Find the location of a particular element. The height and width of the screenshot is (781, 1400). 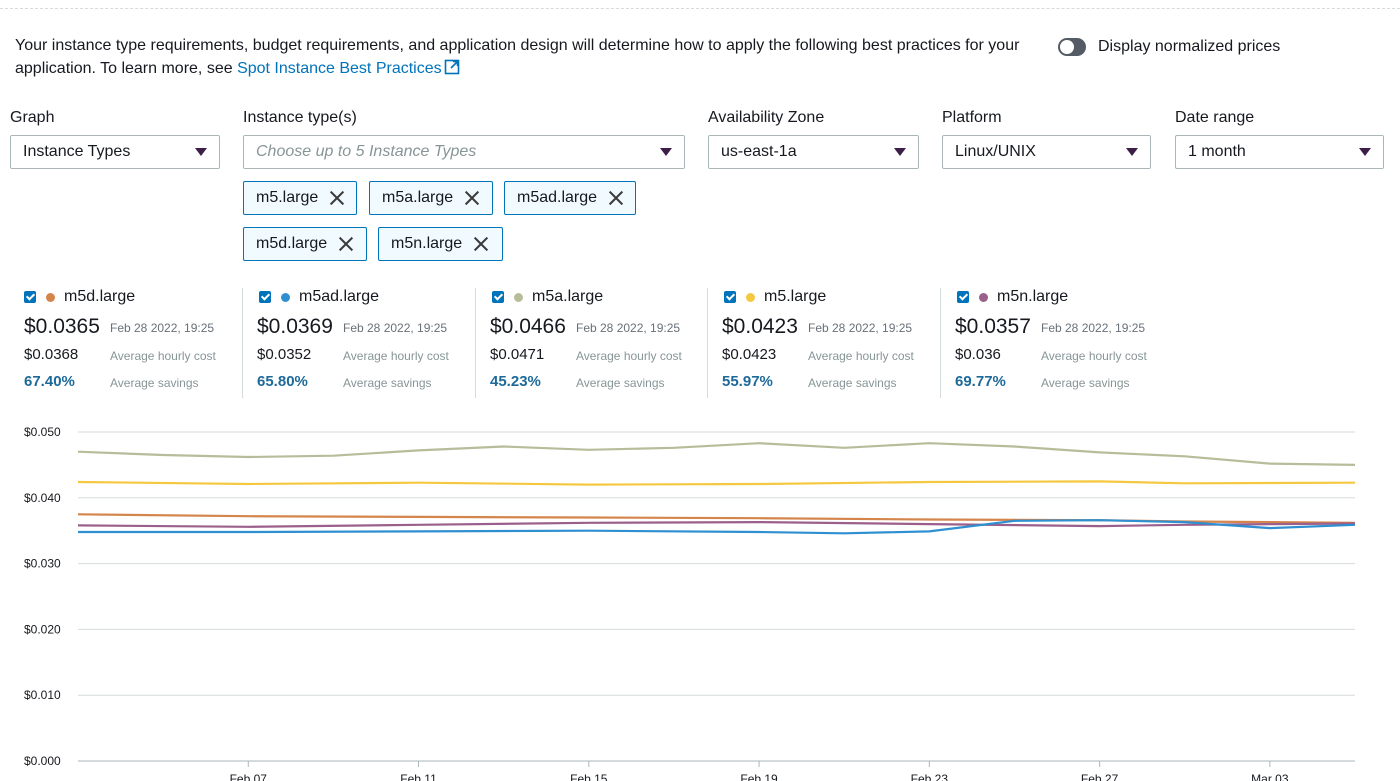

token-label: m5.large is located at coordinates (287, 197).